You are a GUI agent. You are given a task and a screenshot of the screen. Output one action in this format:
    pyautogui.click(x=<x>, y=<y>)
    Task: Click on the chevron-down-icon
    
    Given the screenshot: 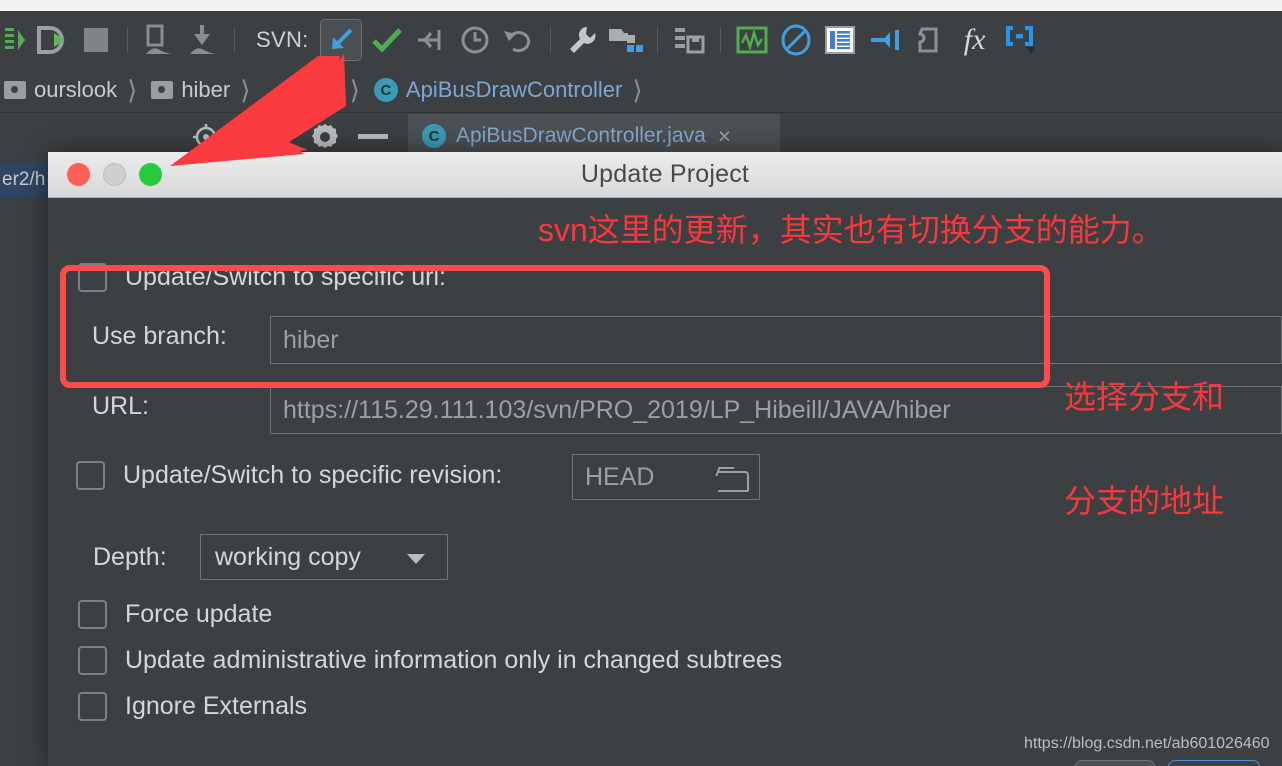 What is the action you would take?
    pyautogui.click(x=416, y=559)
    